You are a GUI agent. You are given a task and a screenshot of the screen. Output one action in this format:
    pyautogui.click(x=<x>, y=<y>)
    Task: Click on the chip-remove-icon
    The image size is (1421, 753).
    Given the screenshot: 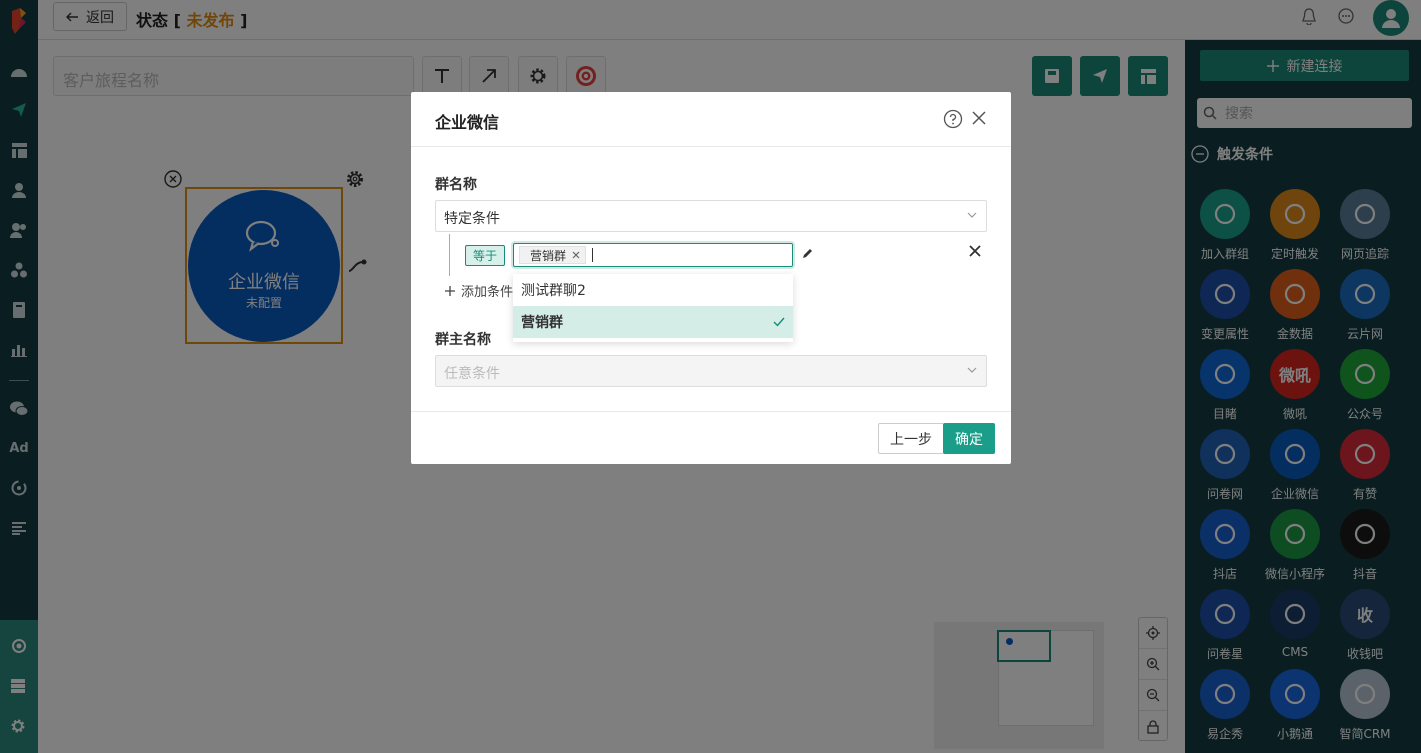 What is the action you would take?
    pyautogui.click(x=576, y=255)
    